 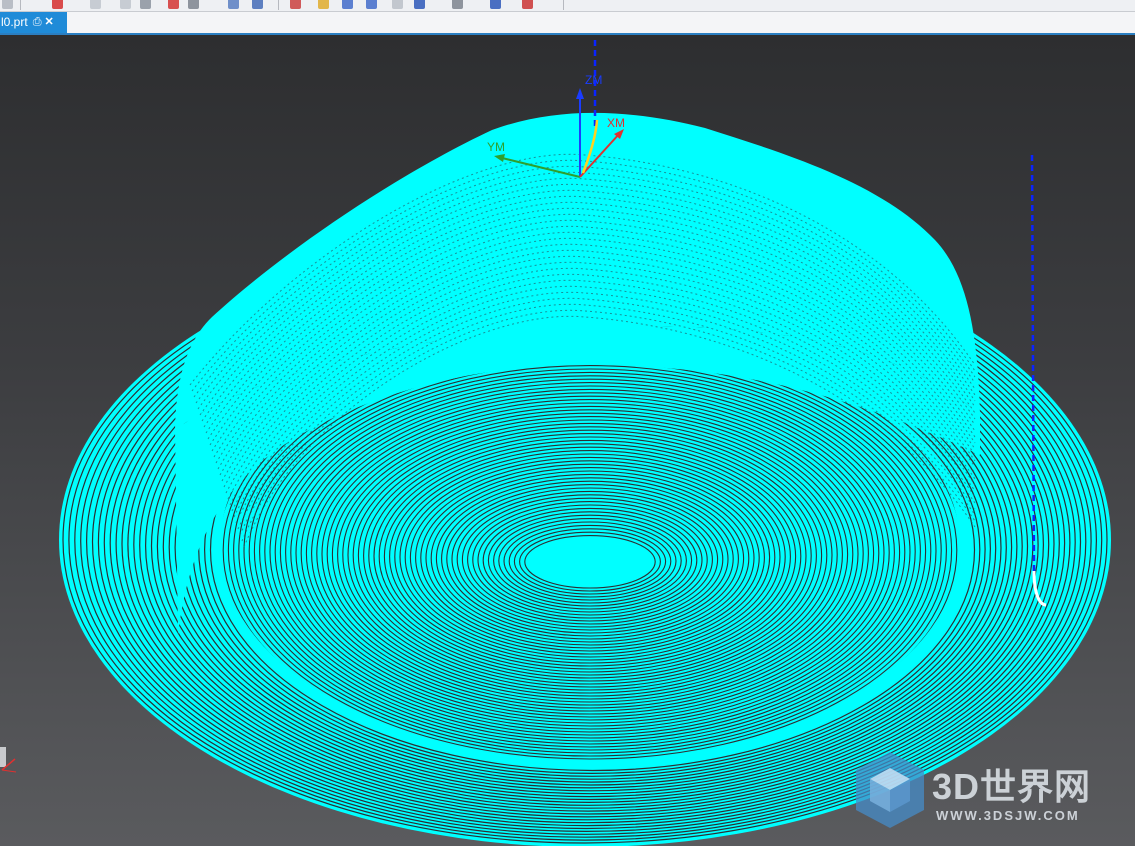 What do you see at coordinates (49, 22) in the screenshot?
I see `close-tab-button: ✕` at bounding box center [49, 22].